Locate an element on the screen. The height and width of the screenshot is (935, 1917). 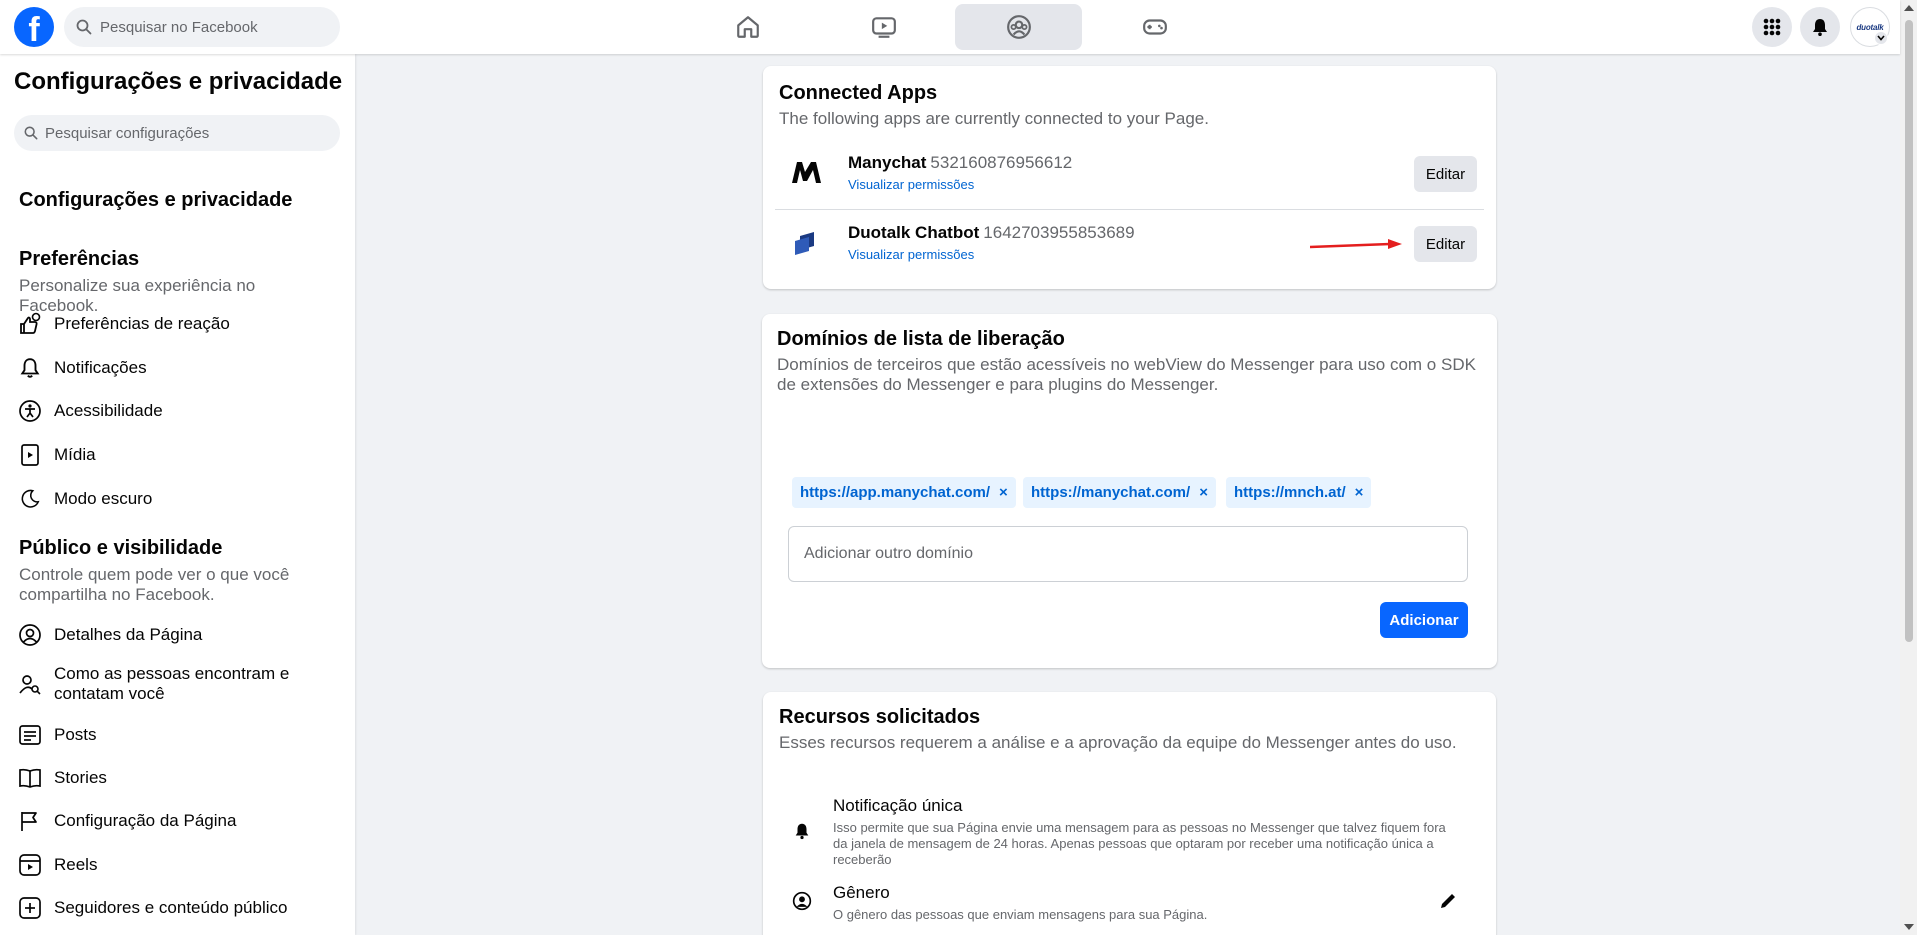
home-icon is located at coordinates (747, 27).